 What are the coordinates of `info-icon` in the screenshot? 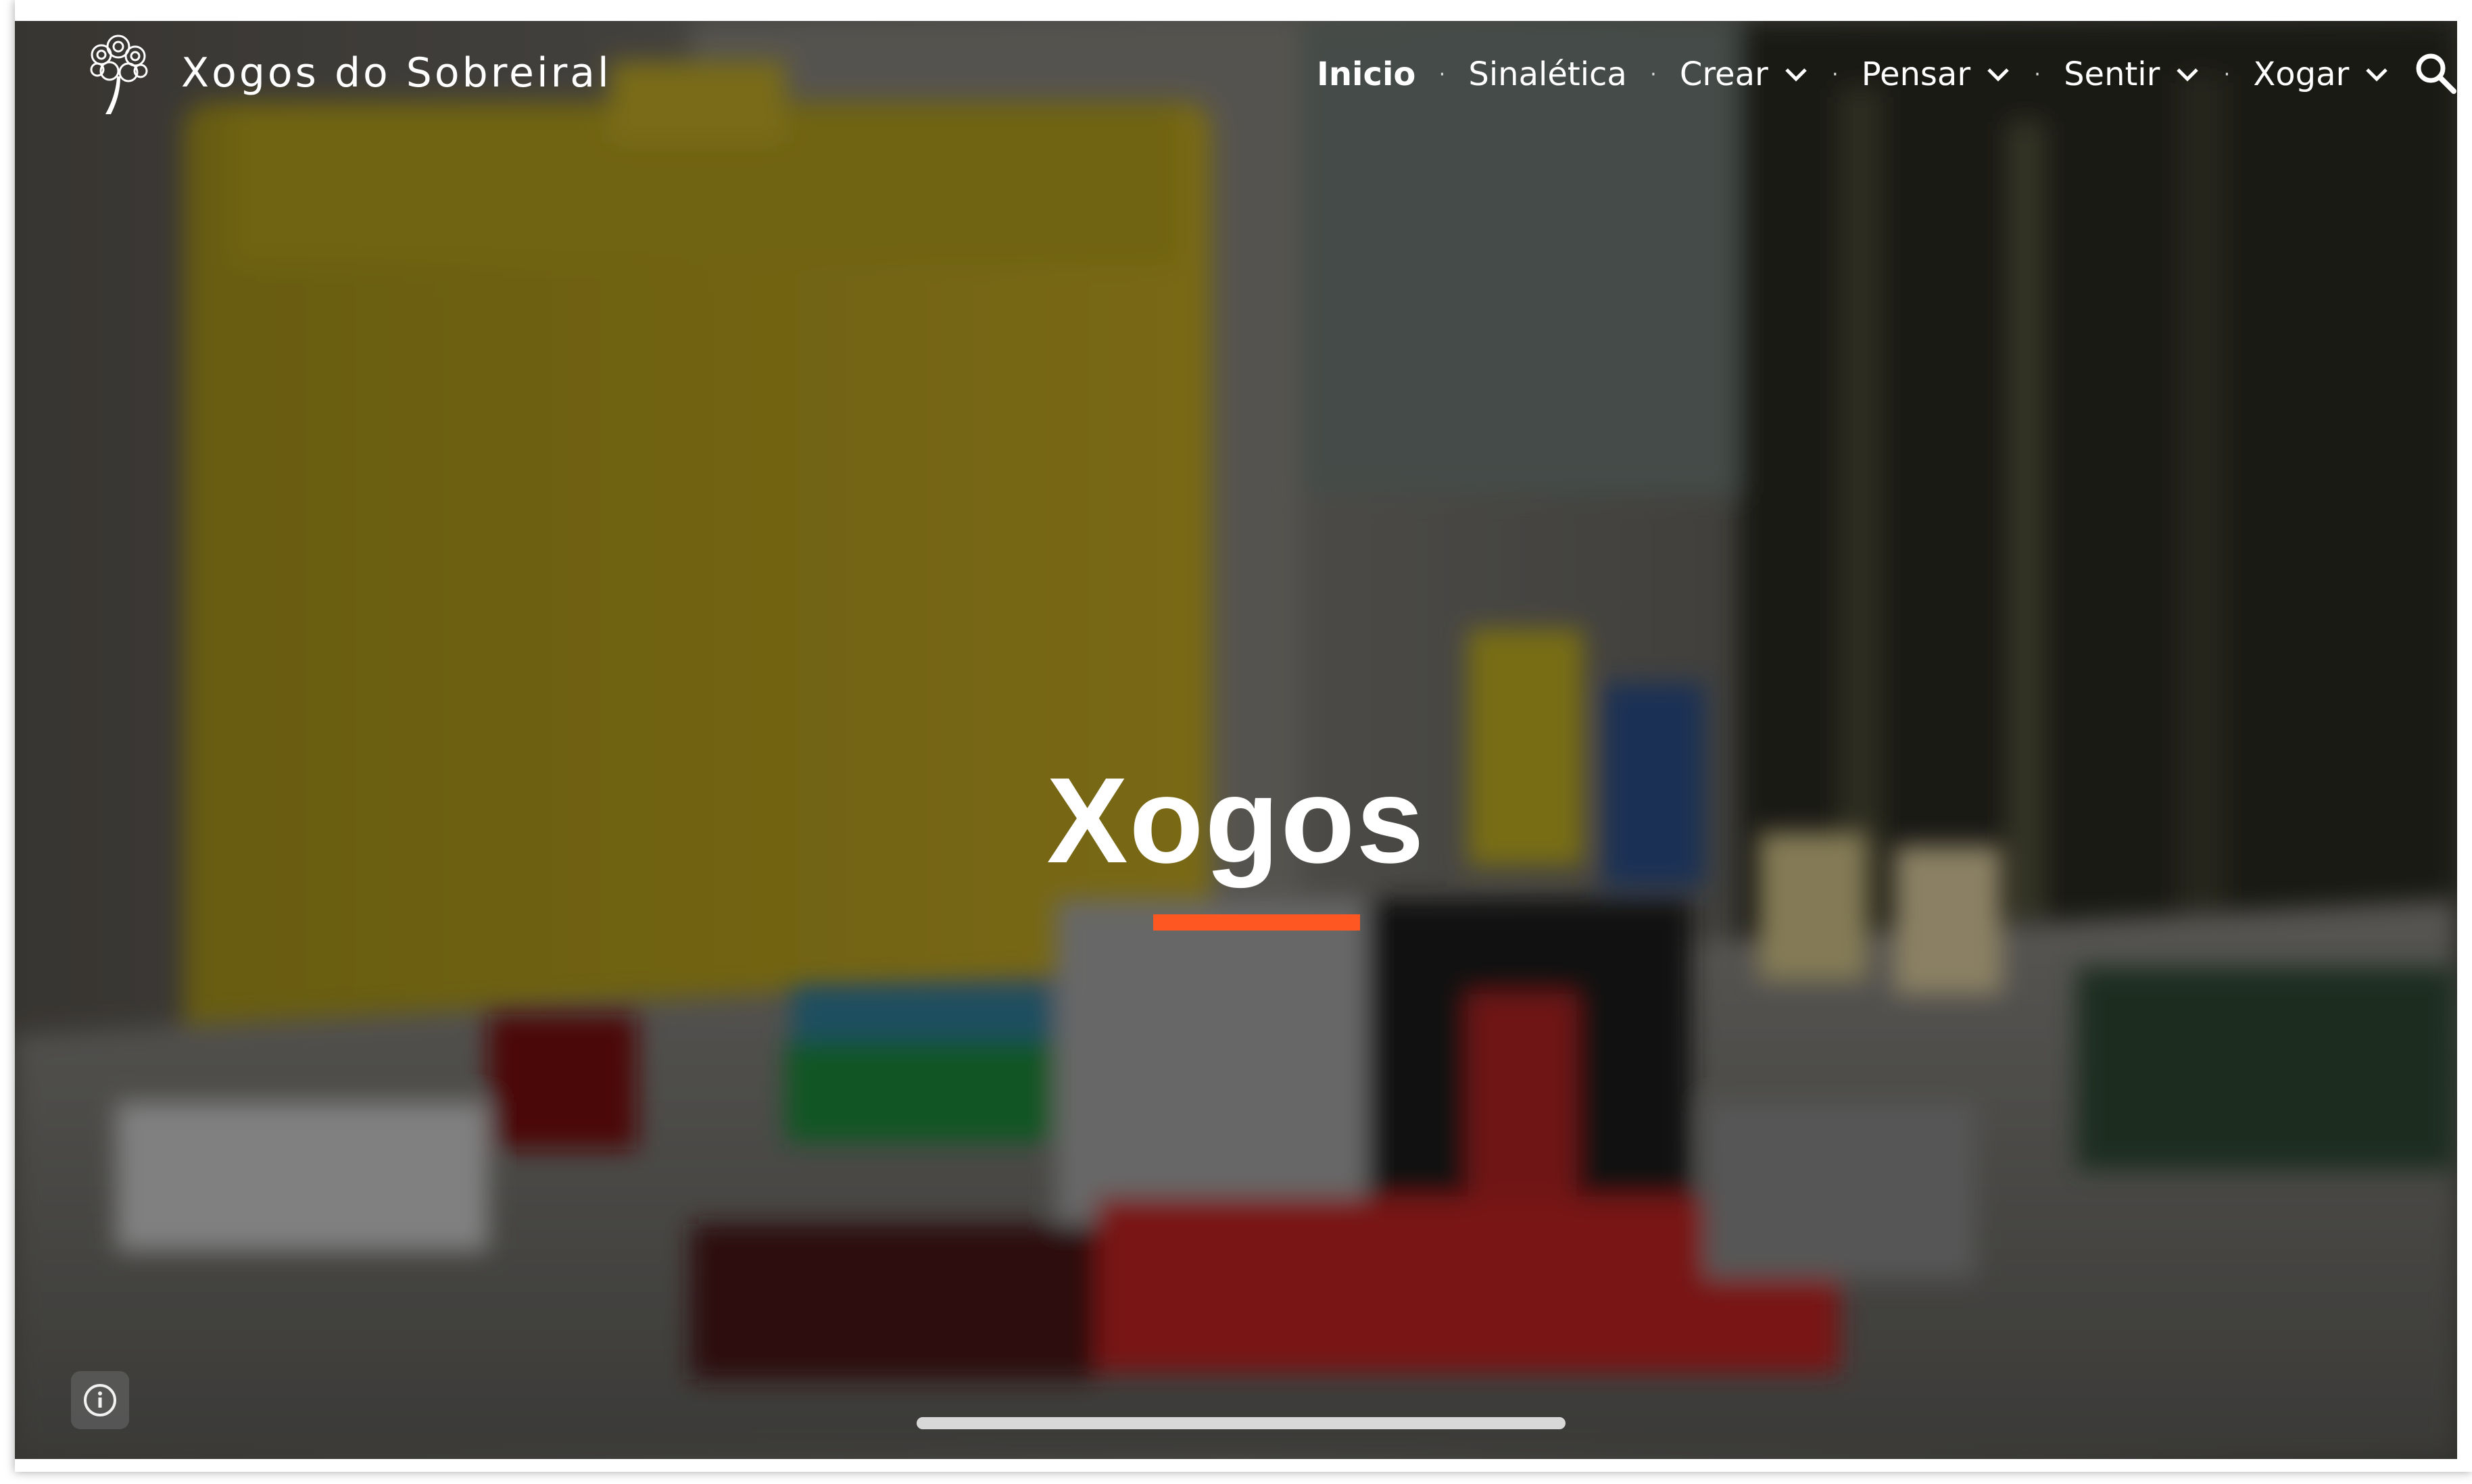 It's located at (100, 1400).